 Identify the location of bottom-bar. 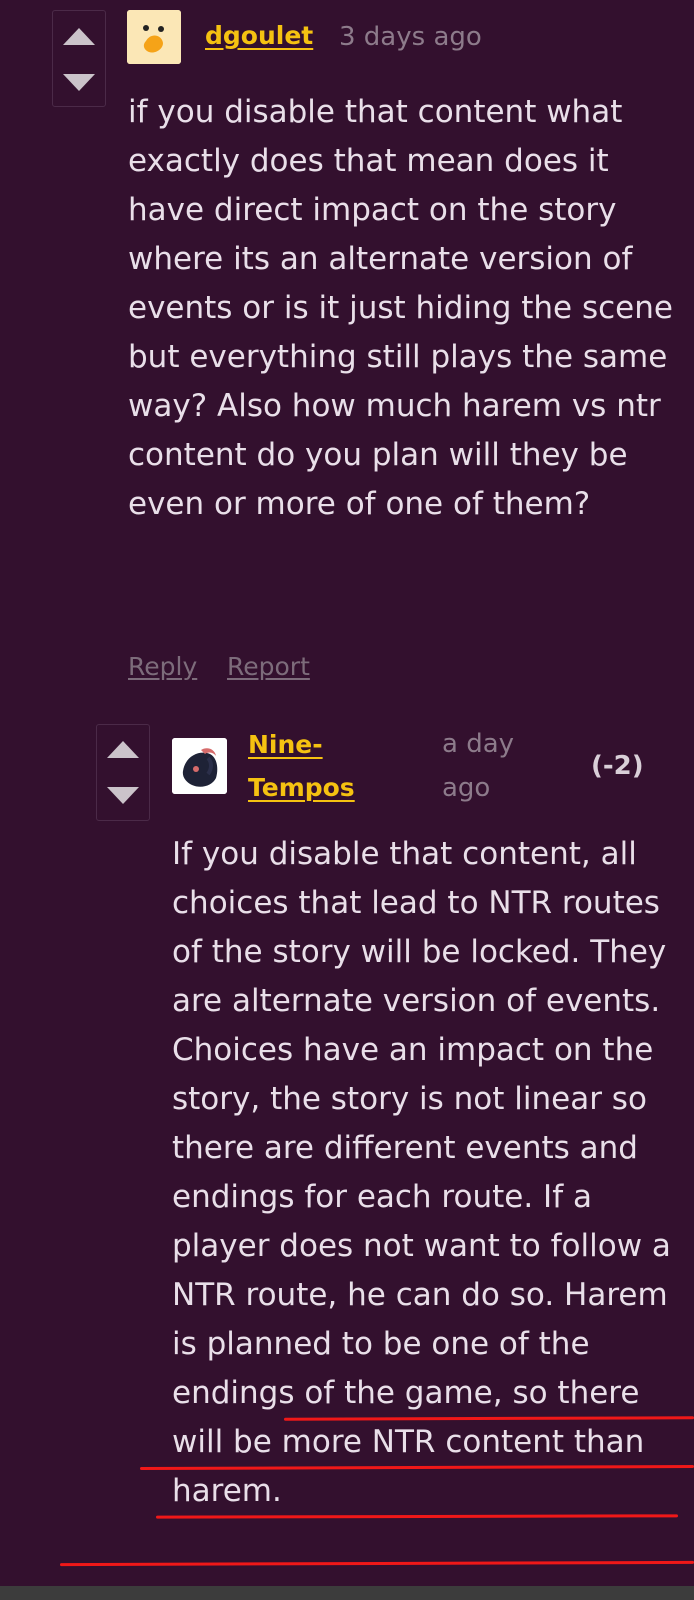
(347, 1593).